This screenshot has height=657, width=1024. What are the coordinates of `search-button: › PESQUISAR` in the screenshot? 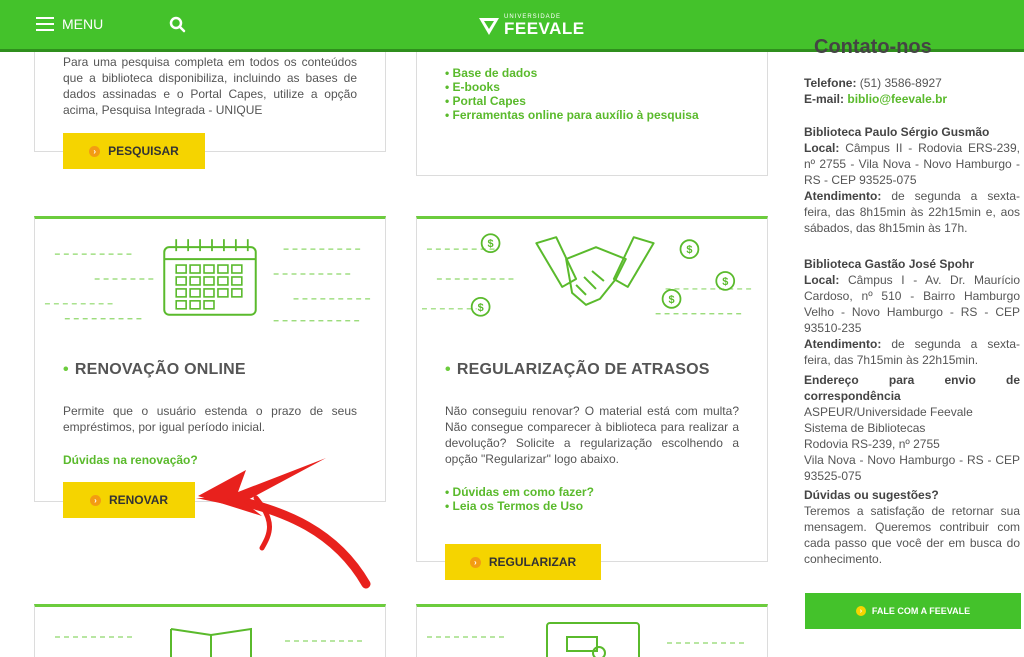 It's located at (134, 151).